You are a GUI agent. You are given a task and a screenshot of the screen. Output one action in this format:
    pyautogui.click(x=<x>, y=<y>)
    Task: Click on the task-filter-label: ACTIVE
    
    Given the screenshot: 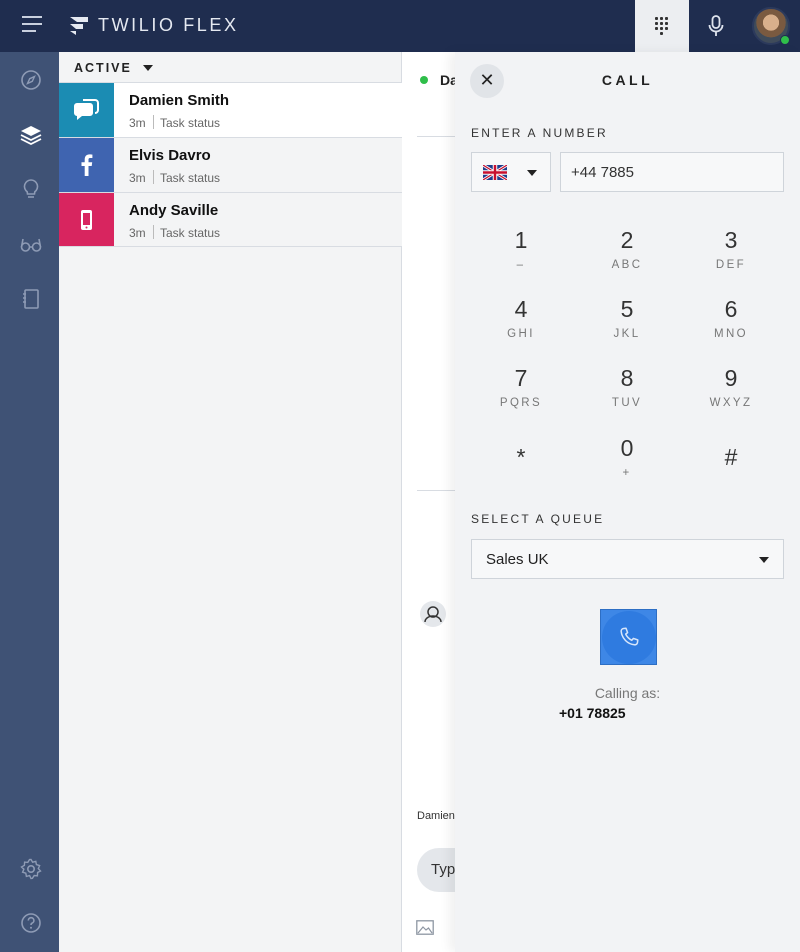 What is the action you would take?
    pyautogui.click(x=103, y=68)
    